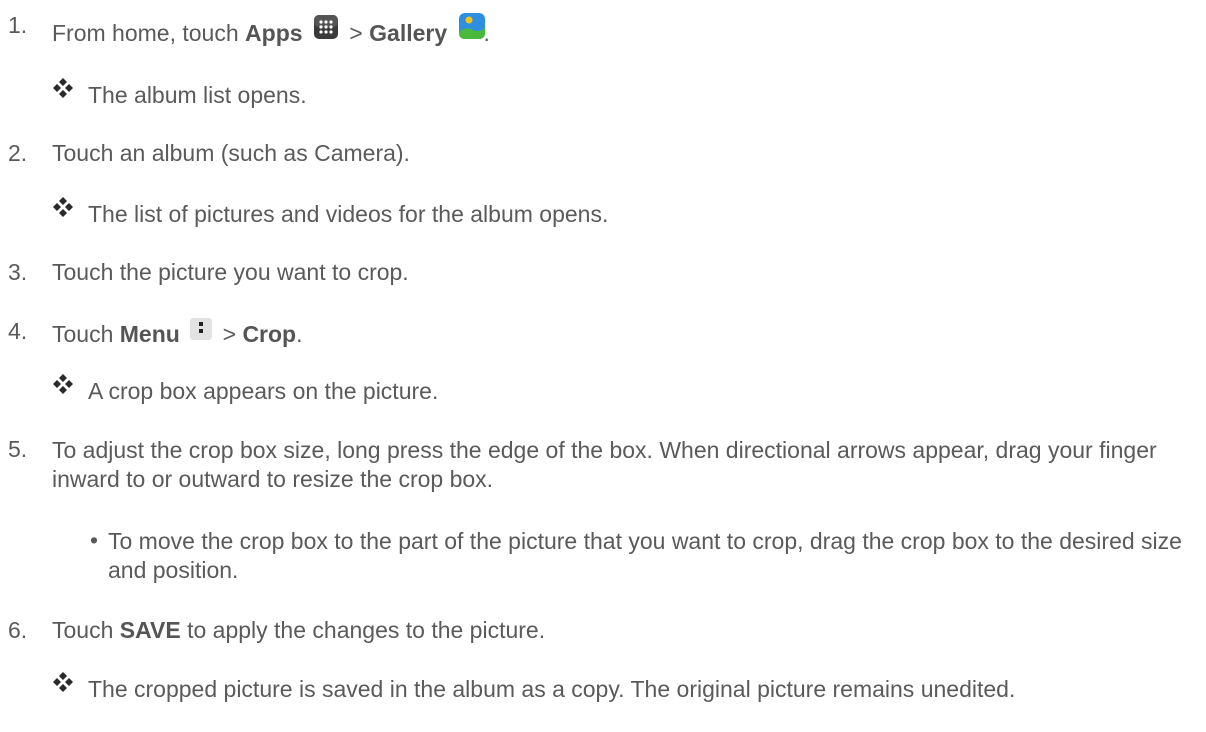  What do you see at coordinates (18, 272) in the screenshot?
I see `step-number: 3.` at bounding box center [18, 272].